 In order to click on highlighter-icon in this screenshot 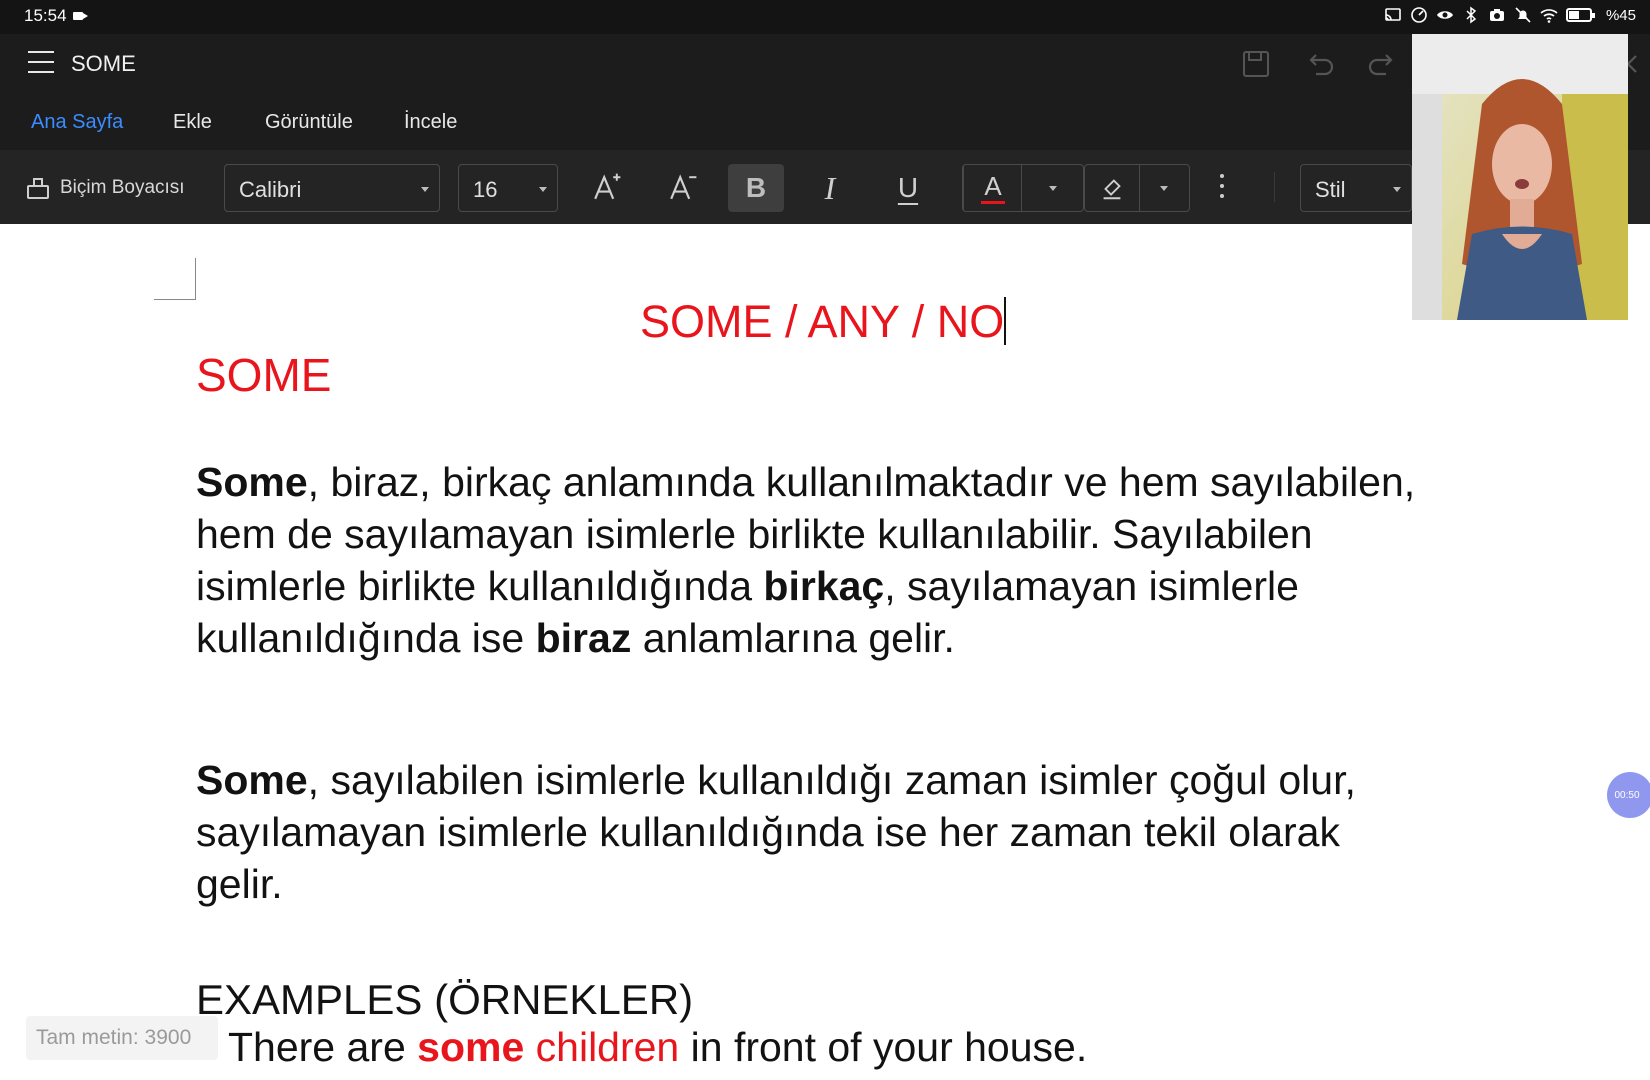, I will do `click(1112, 189)`.